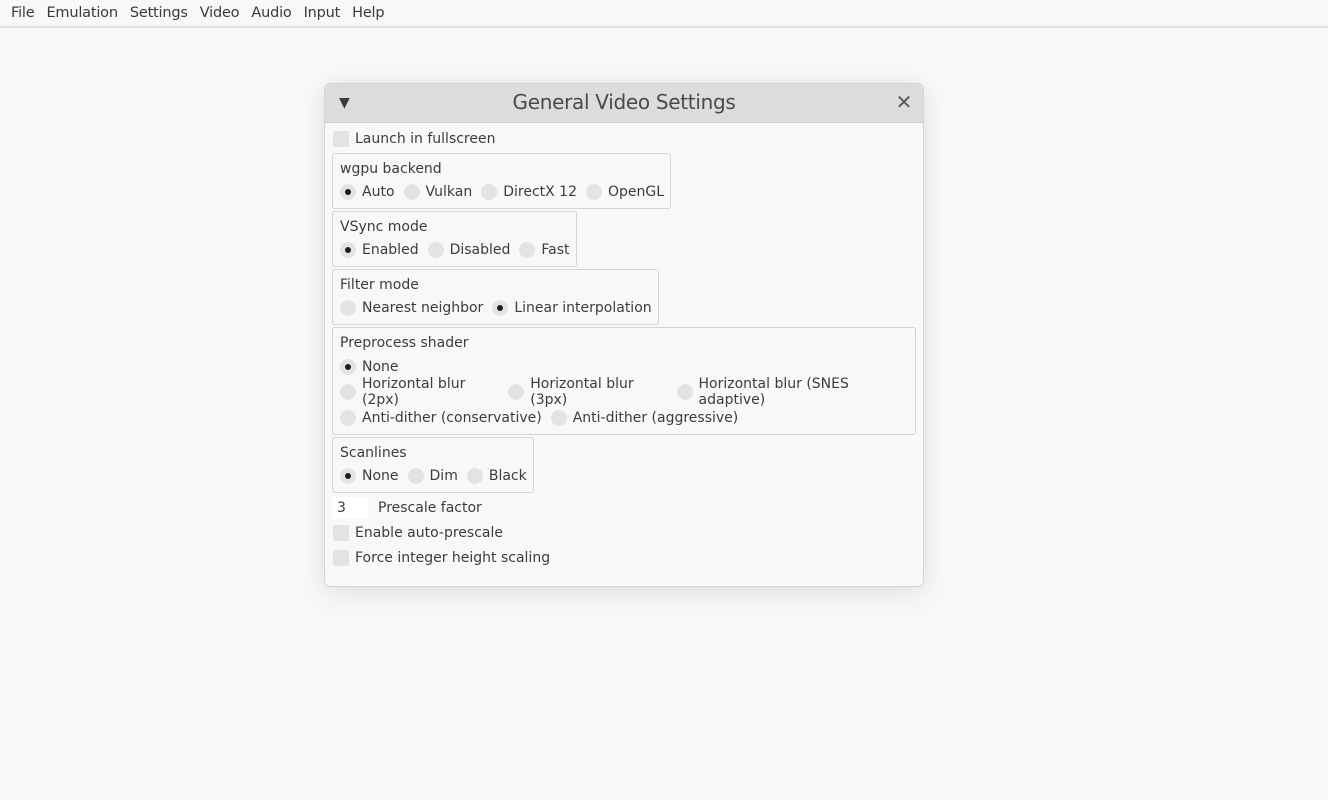 The image size is (1328, 800). I want to click on radio-label: Auto, so click(378, 192).